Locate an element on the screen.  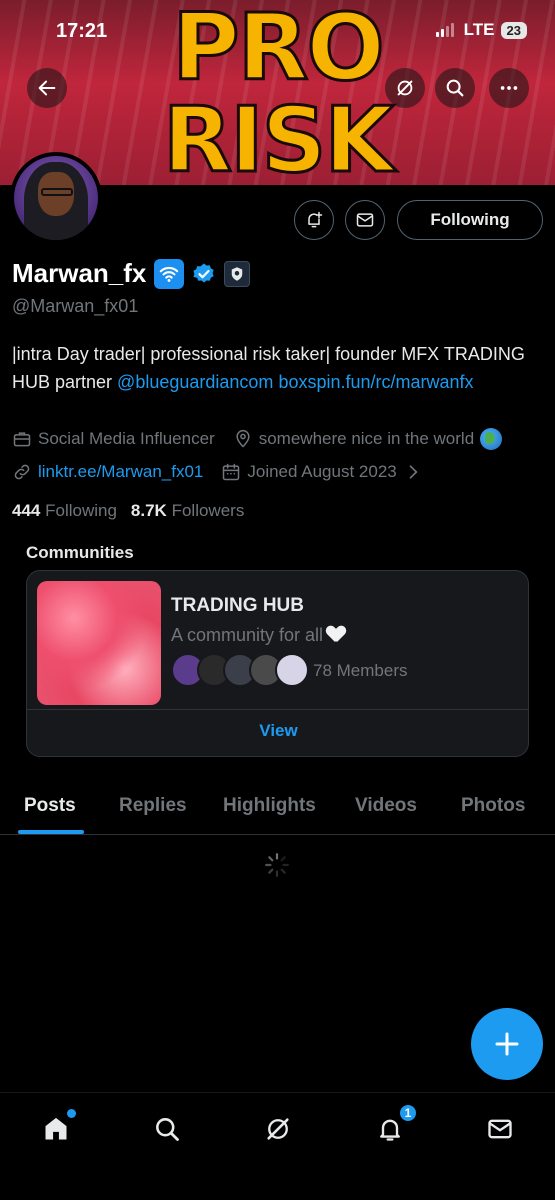
location-item: somewhere nice in the world is located at coordinates (368, 439).